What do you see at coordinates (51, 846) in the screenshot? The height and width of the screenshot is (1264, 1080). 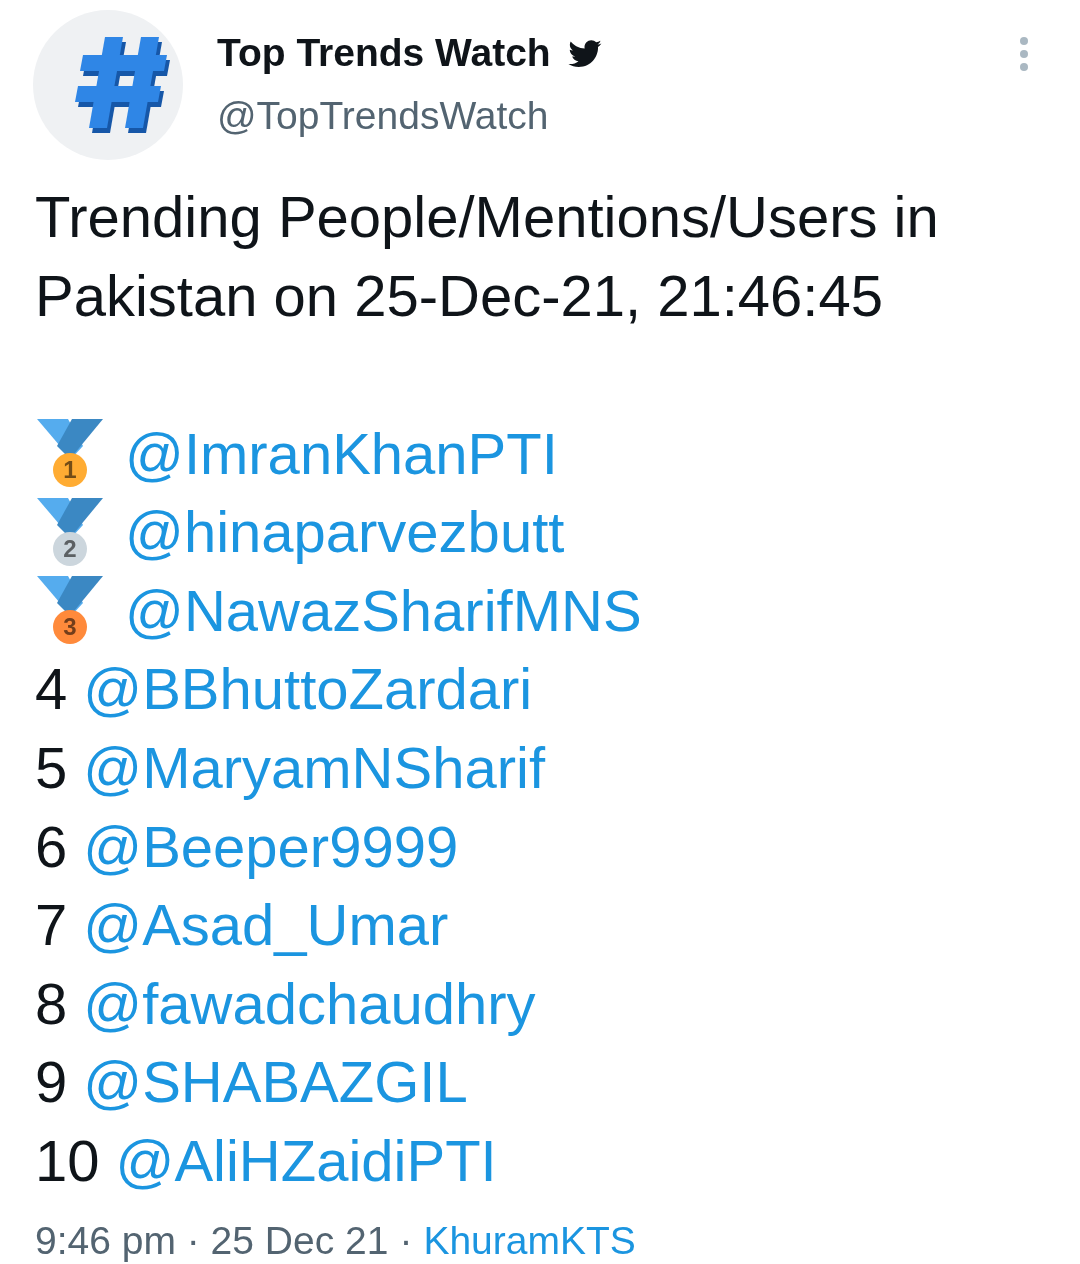 I see `rank-number: 6` at bounding box center [51, 846].